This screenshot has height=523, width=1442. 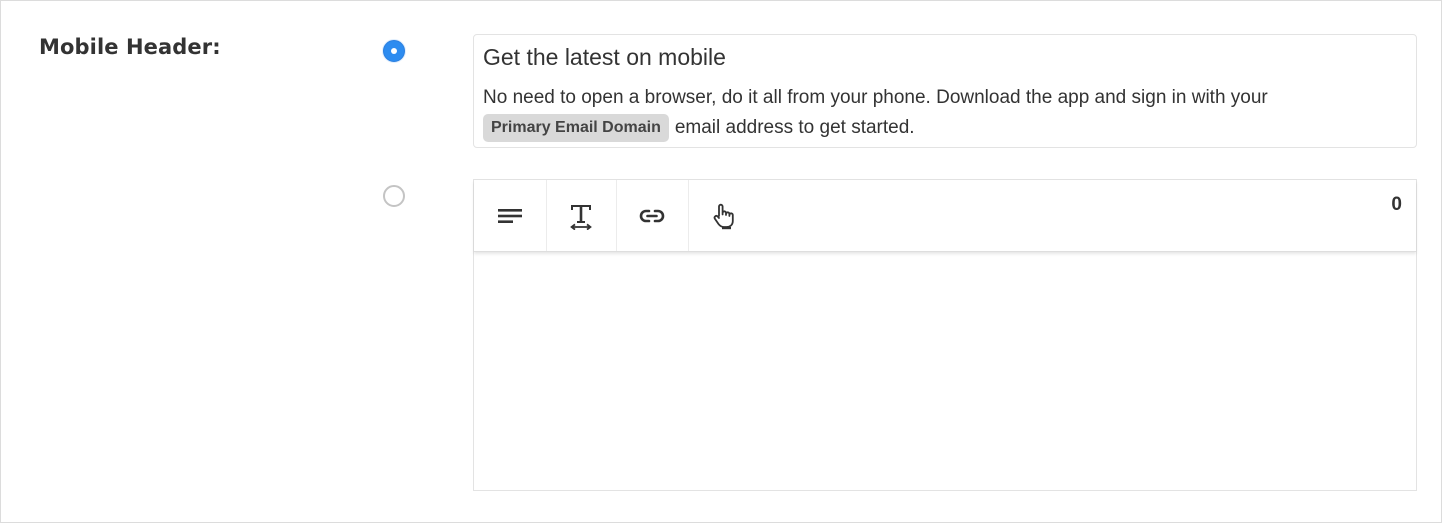 What do you see at coordinates (576, 128) in the screenshot?
I see `email-domain-token: Primary Email Domain` at bounding box center [576, 128].